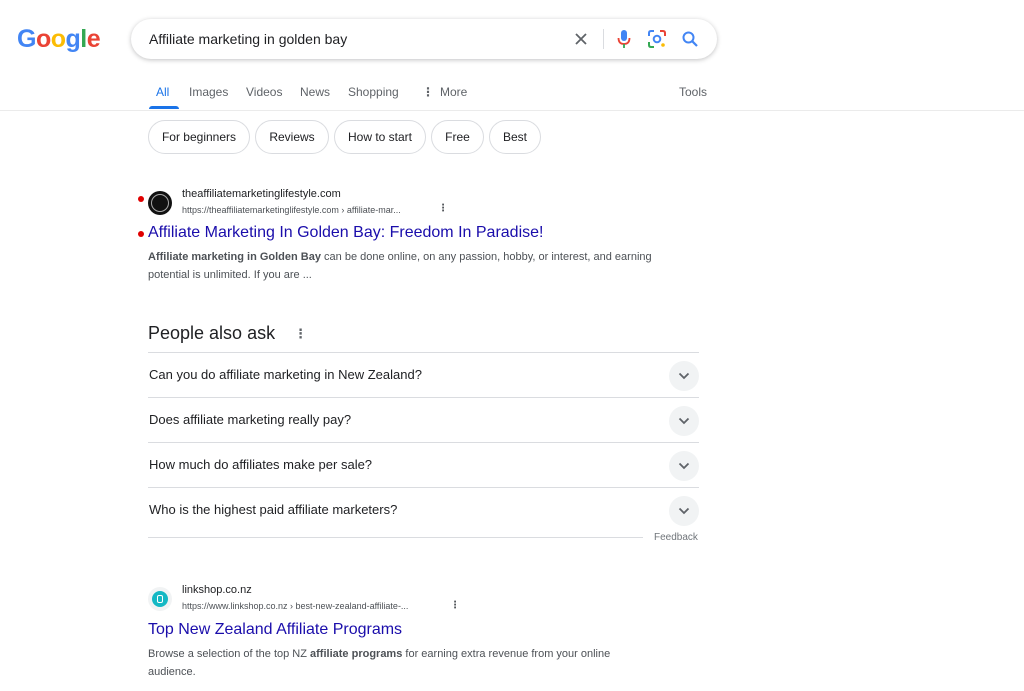 The image size is (1024, 691). I want to click on logo-letter: e, so click(93, 39).